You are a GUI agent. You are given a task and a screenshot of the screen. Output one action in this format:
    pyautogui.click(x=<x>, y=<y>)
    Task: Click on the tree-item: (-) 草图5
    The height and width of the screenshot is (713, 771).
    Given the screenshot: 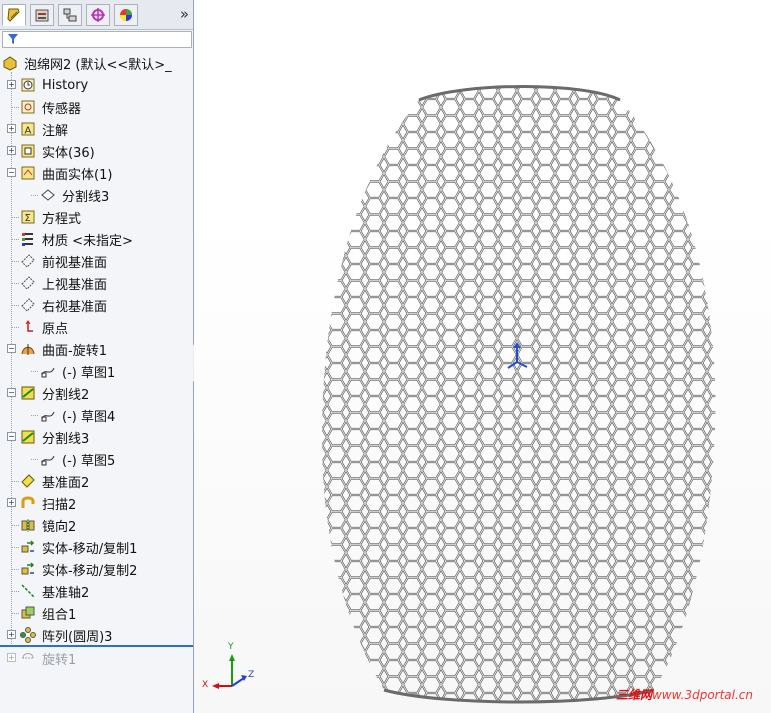 What is the action you would take?
    pyautogui.click(x=96, y=459)
    